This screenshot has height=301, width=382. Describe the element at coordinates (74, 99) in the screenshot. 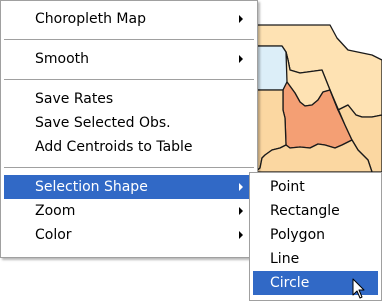

I see `menu-item-label: Save Rates` at that location.